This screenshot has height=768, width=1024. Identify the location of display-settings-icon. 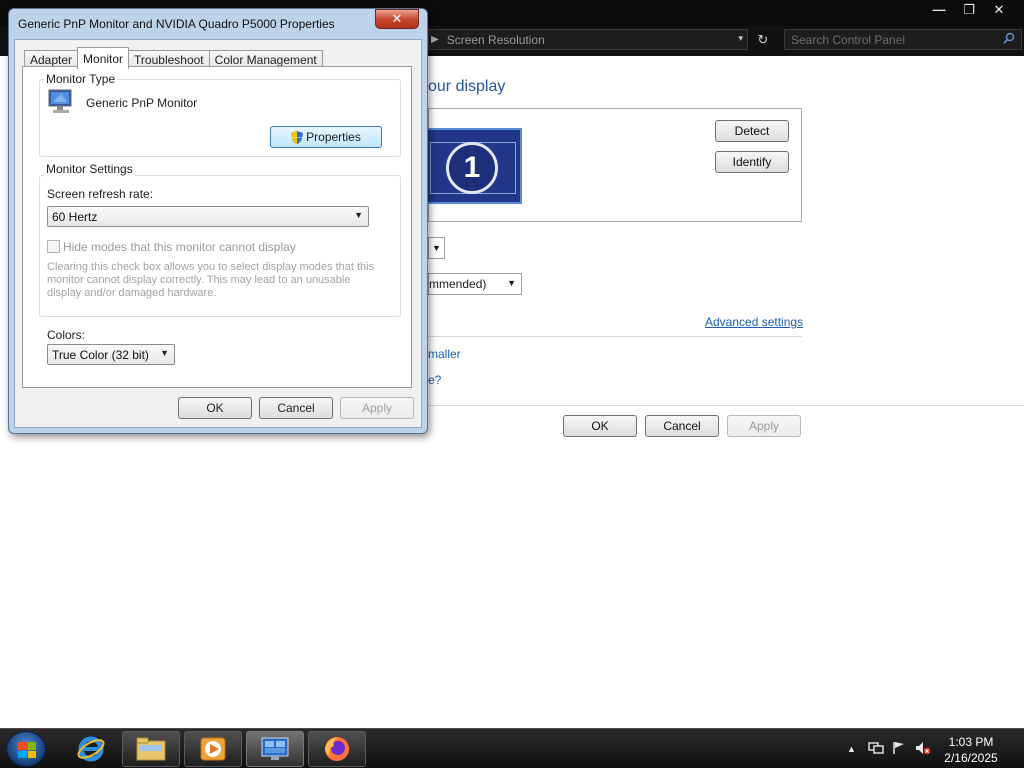
(275, 748).